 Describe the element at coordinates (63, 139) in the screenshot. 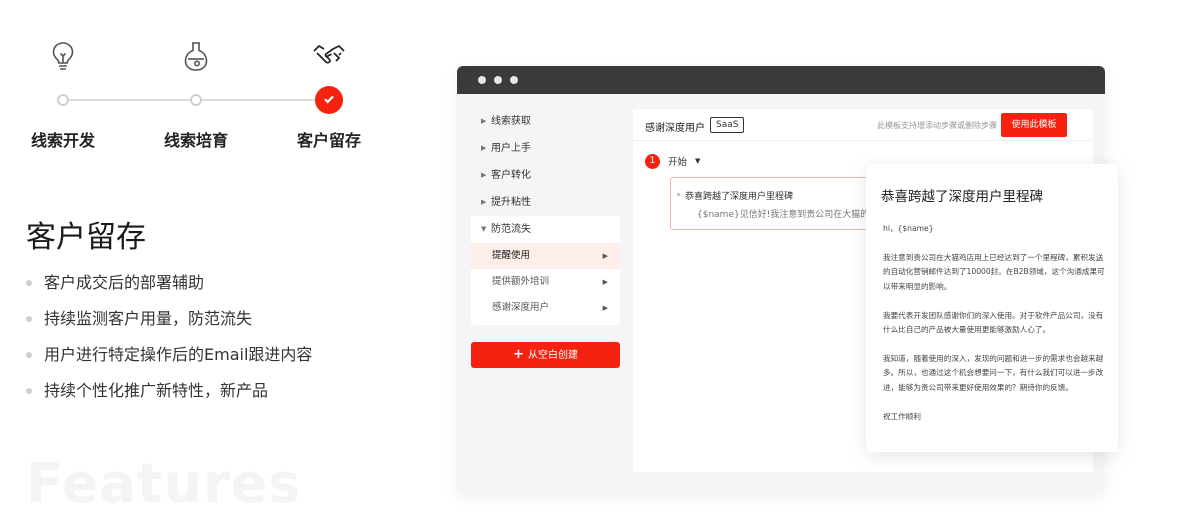

I see `step-label-lead-dev: 线索开发` at that location.